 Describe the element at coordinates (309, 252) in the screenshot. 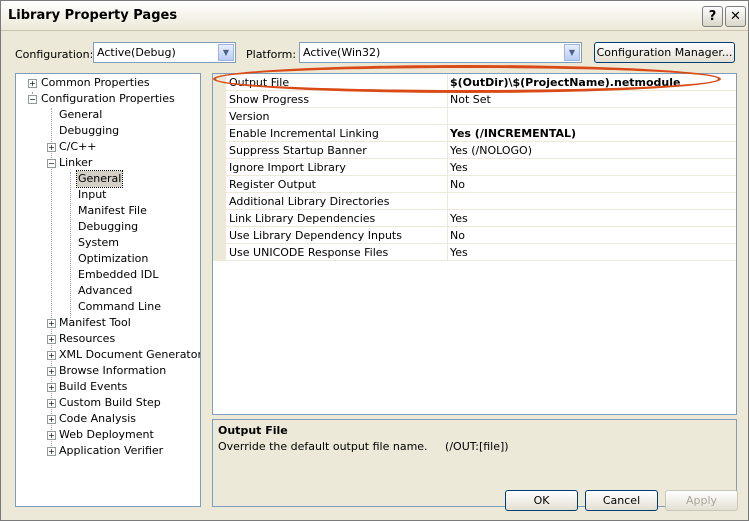

I see `property-name: Use UNICODE Response Files` at that location.